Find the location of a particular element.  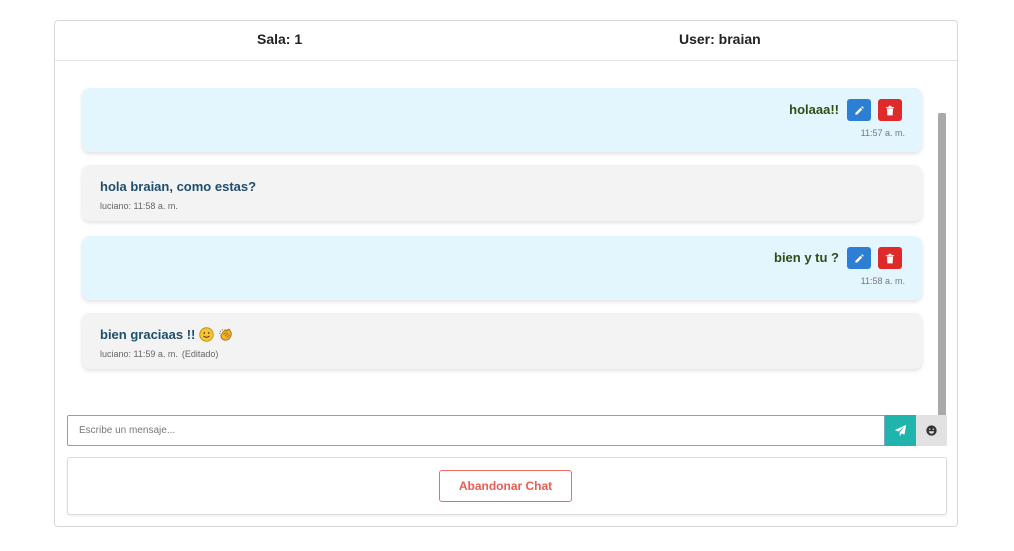

send-button is located at coordinates (900, 430).